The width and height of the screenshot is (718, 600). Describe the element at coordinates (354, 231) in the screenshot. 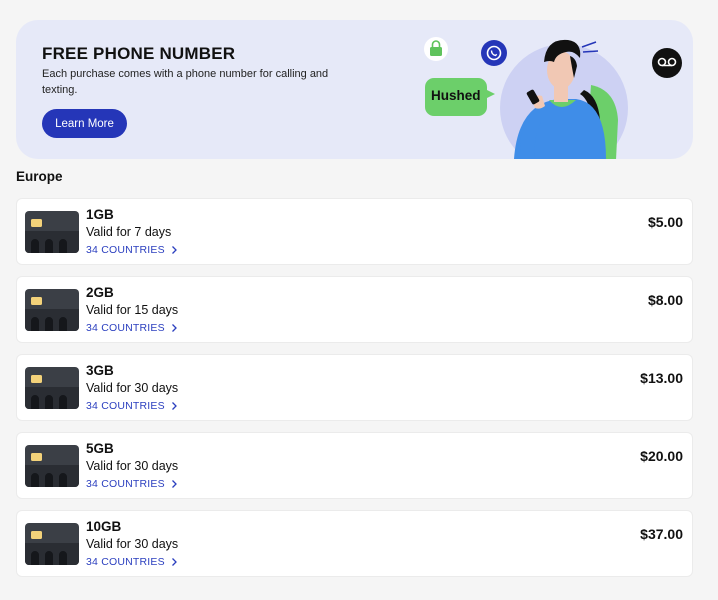

I see `plan-card-1gb: 1GB Valid for 7 days 34 COUNTRIES $5.00` at that location.